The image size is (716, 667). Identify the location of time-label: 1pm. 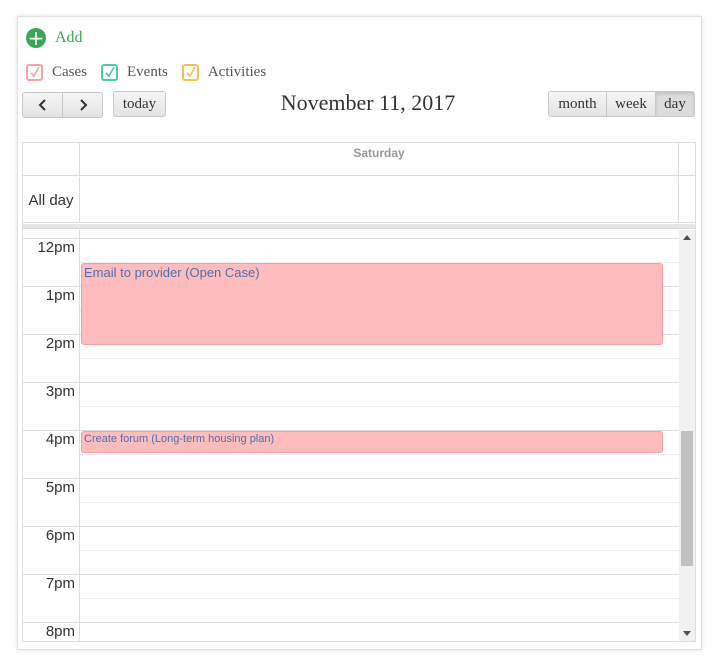
(60, 295).